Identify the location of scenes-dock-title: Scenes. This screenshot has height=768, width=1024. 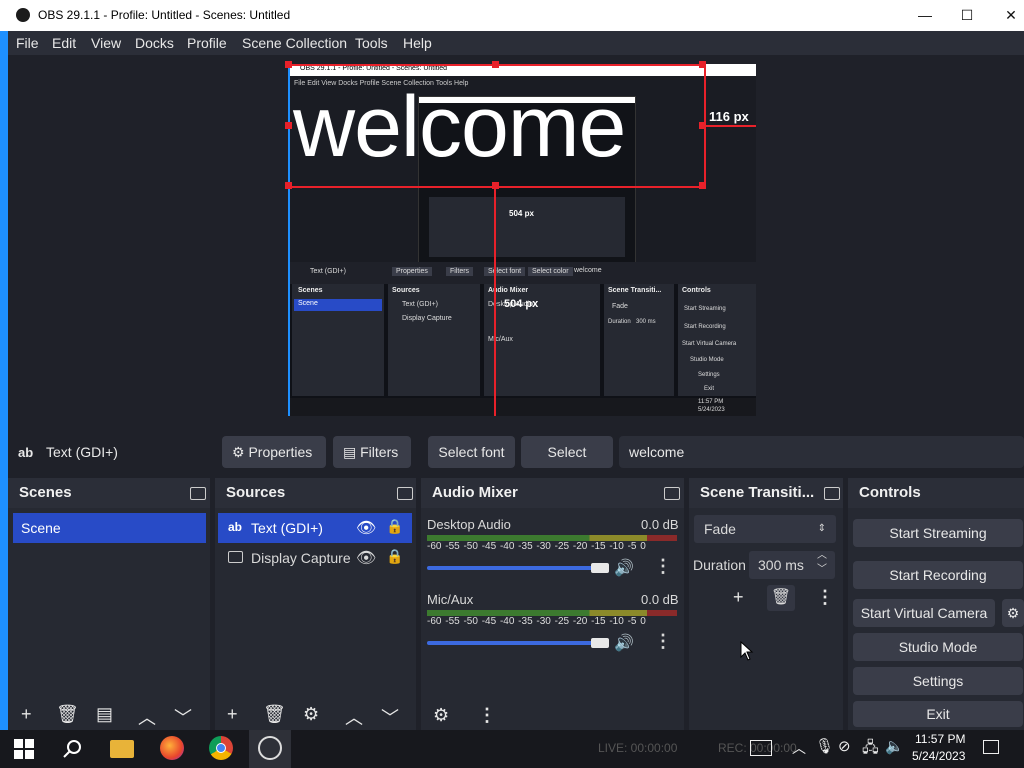
(109, 493).